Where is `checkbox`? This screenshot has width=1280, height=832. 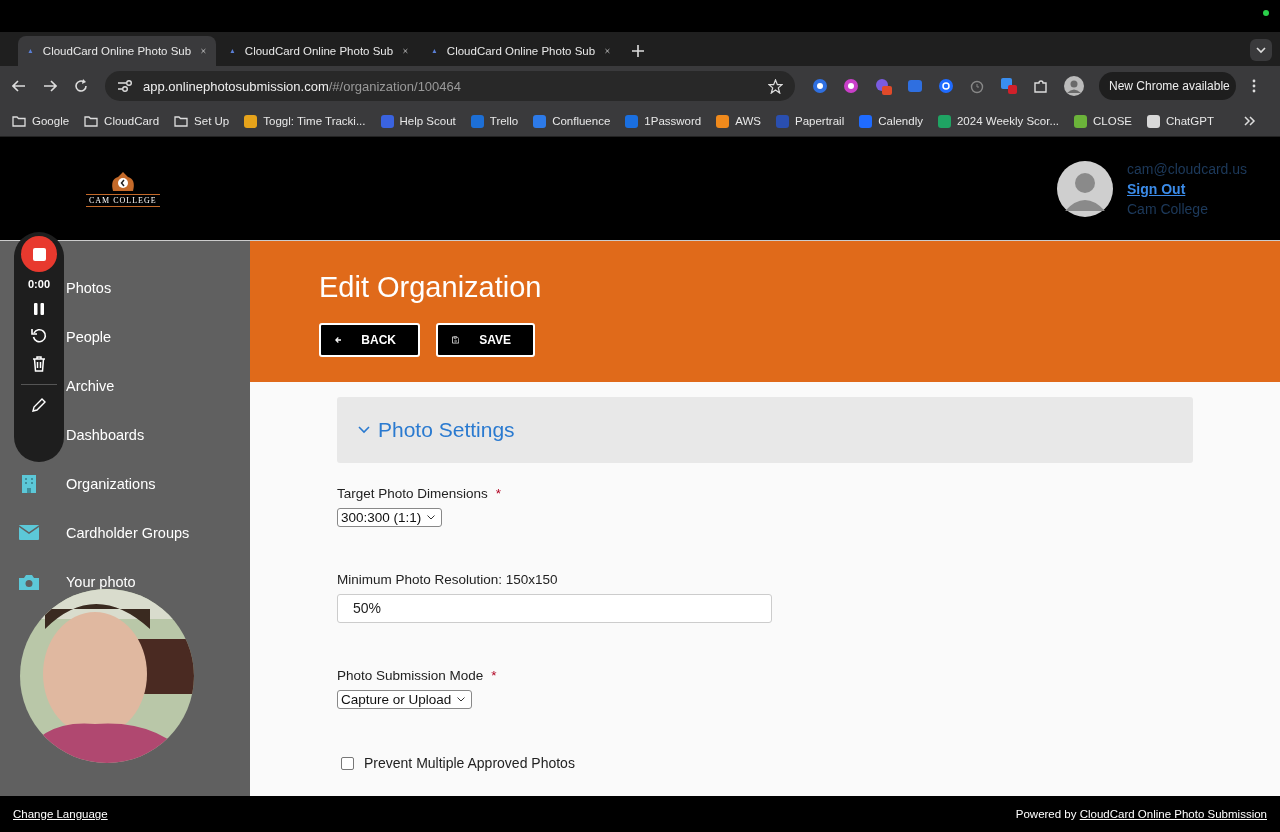
checkbox is located at coordinates (347, 763).